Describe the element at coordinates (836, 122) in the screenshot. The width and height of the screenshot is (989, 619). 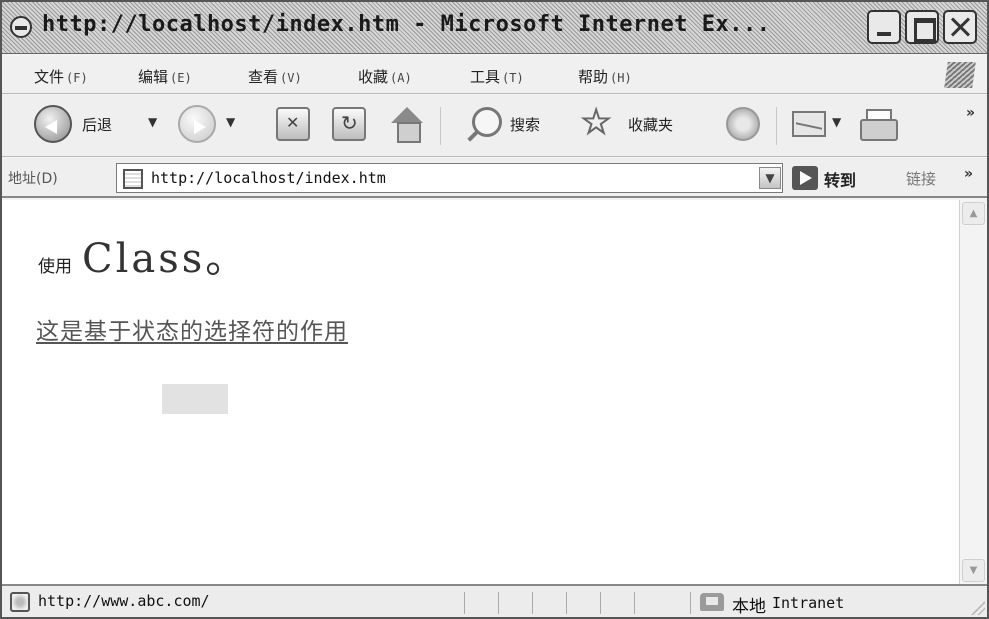
I see `mail-dropdown-icon: ▼` at that location.